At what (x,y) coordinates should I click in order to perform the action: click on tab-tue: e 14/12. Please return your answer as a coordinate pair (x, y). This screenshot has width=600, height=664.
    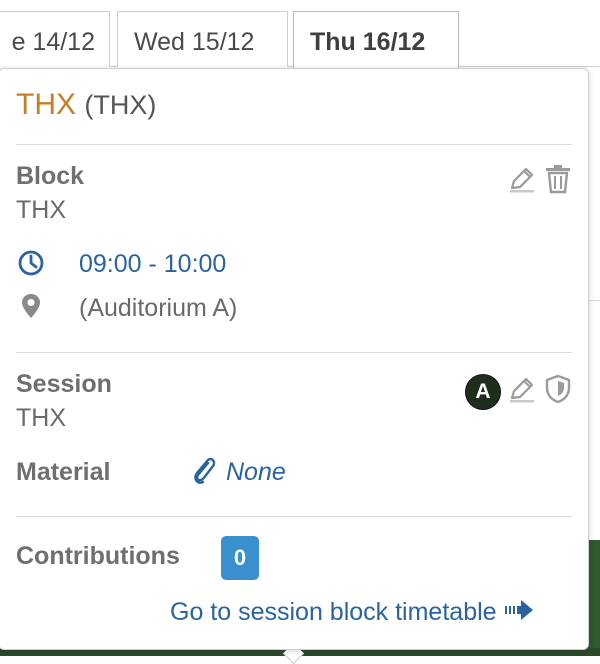
    Looking at the image, I should click on (55, 39).